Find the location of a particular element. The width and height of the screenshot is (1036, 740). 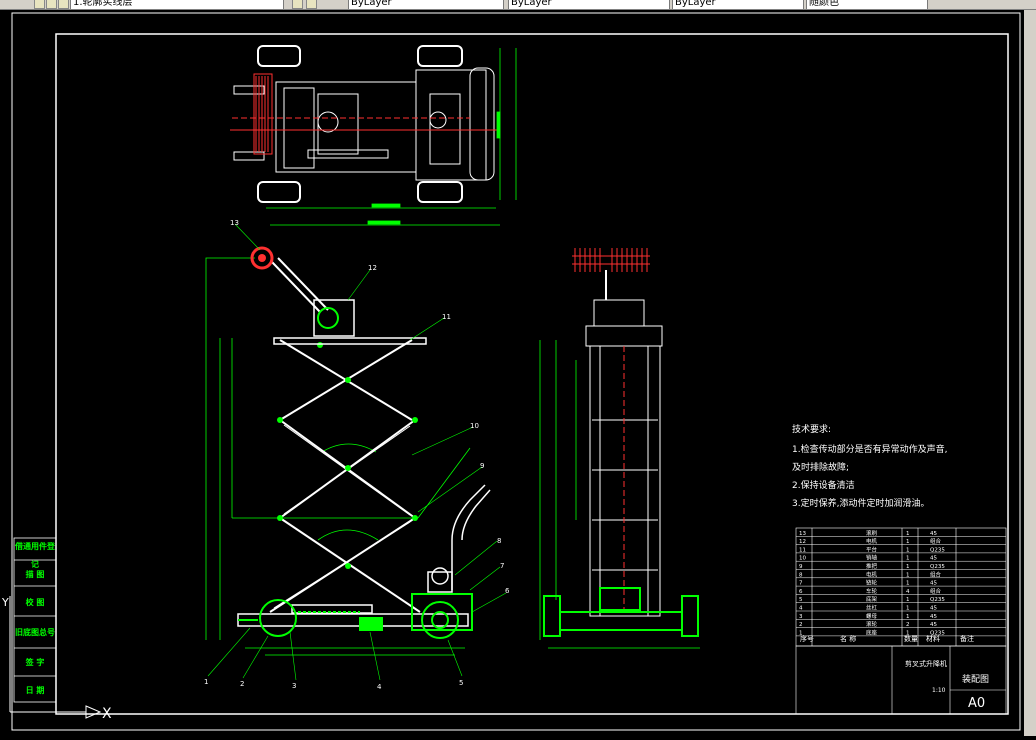

drawing-title: 剪叉式升降机 is located at coordinates (926, 663).